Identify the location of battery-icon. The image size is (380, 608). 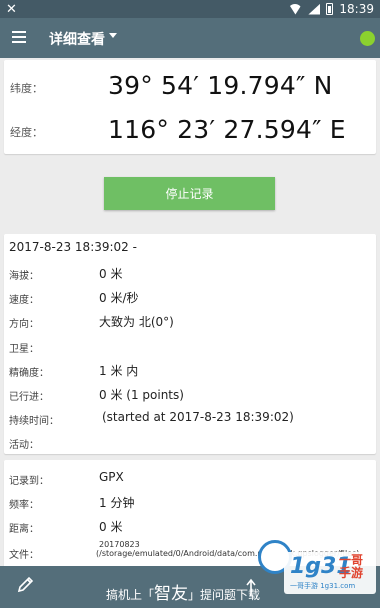
(330, 9).